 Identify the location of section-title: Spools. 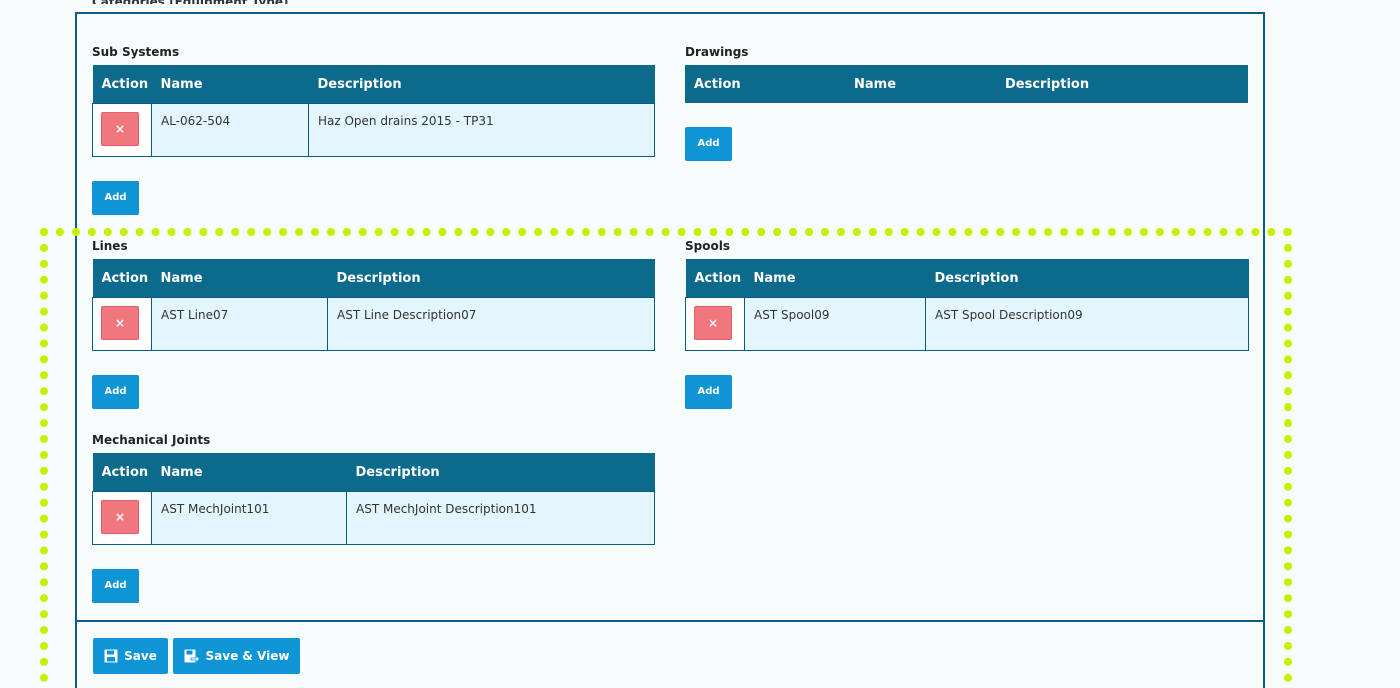
(707, 246).